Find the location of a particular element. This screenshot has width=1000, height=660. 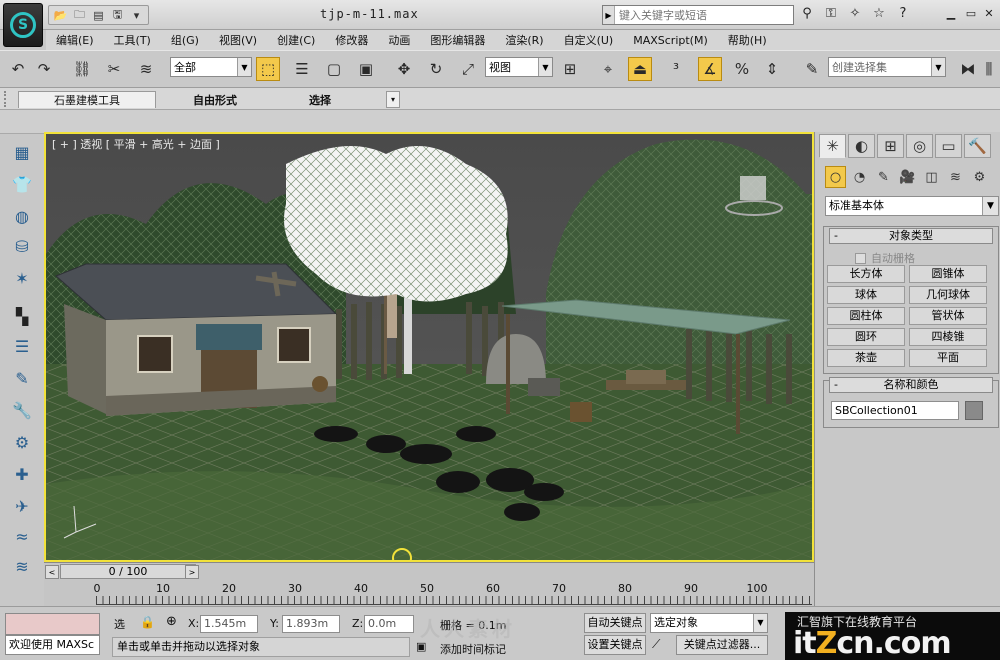

unlink-icon: ✂ is located at coordinates (114, 69).